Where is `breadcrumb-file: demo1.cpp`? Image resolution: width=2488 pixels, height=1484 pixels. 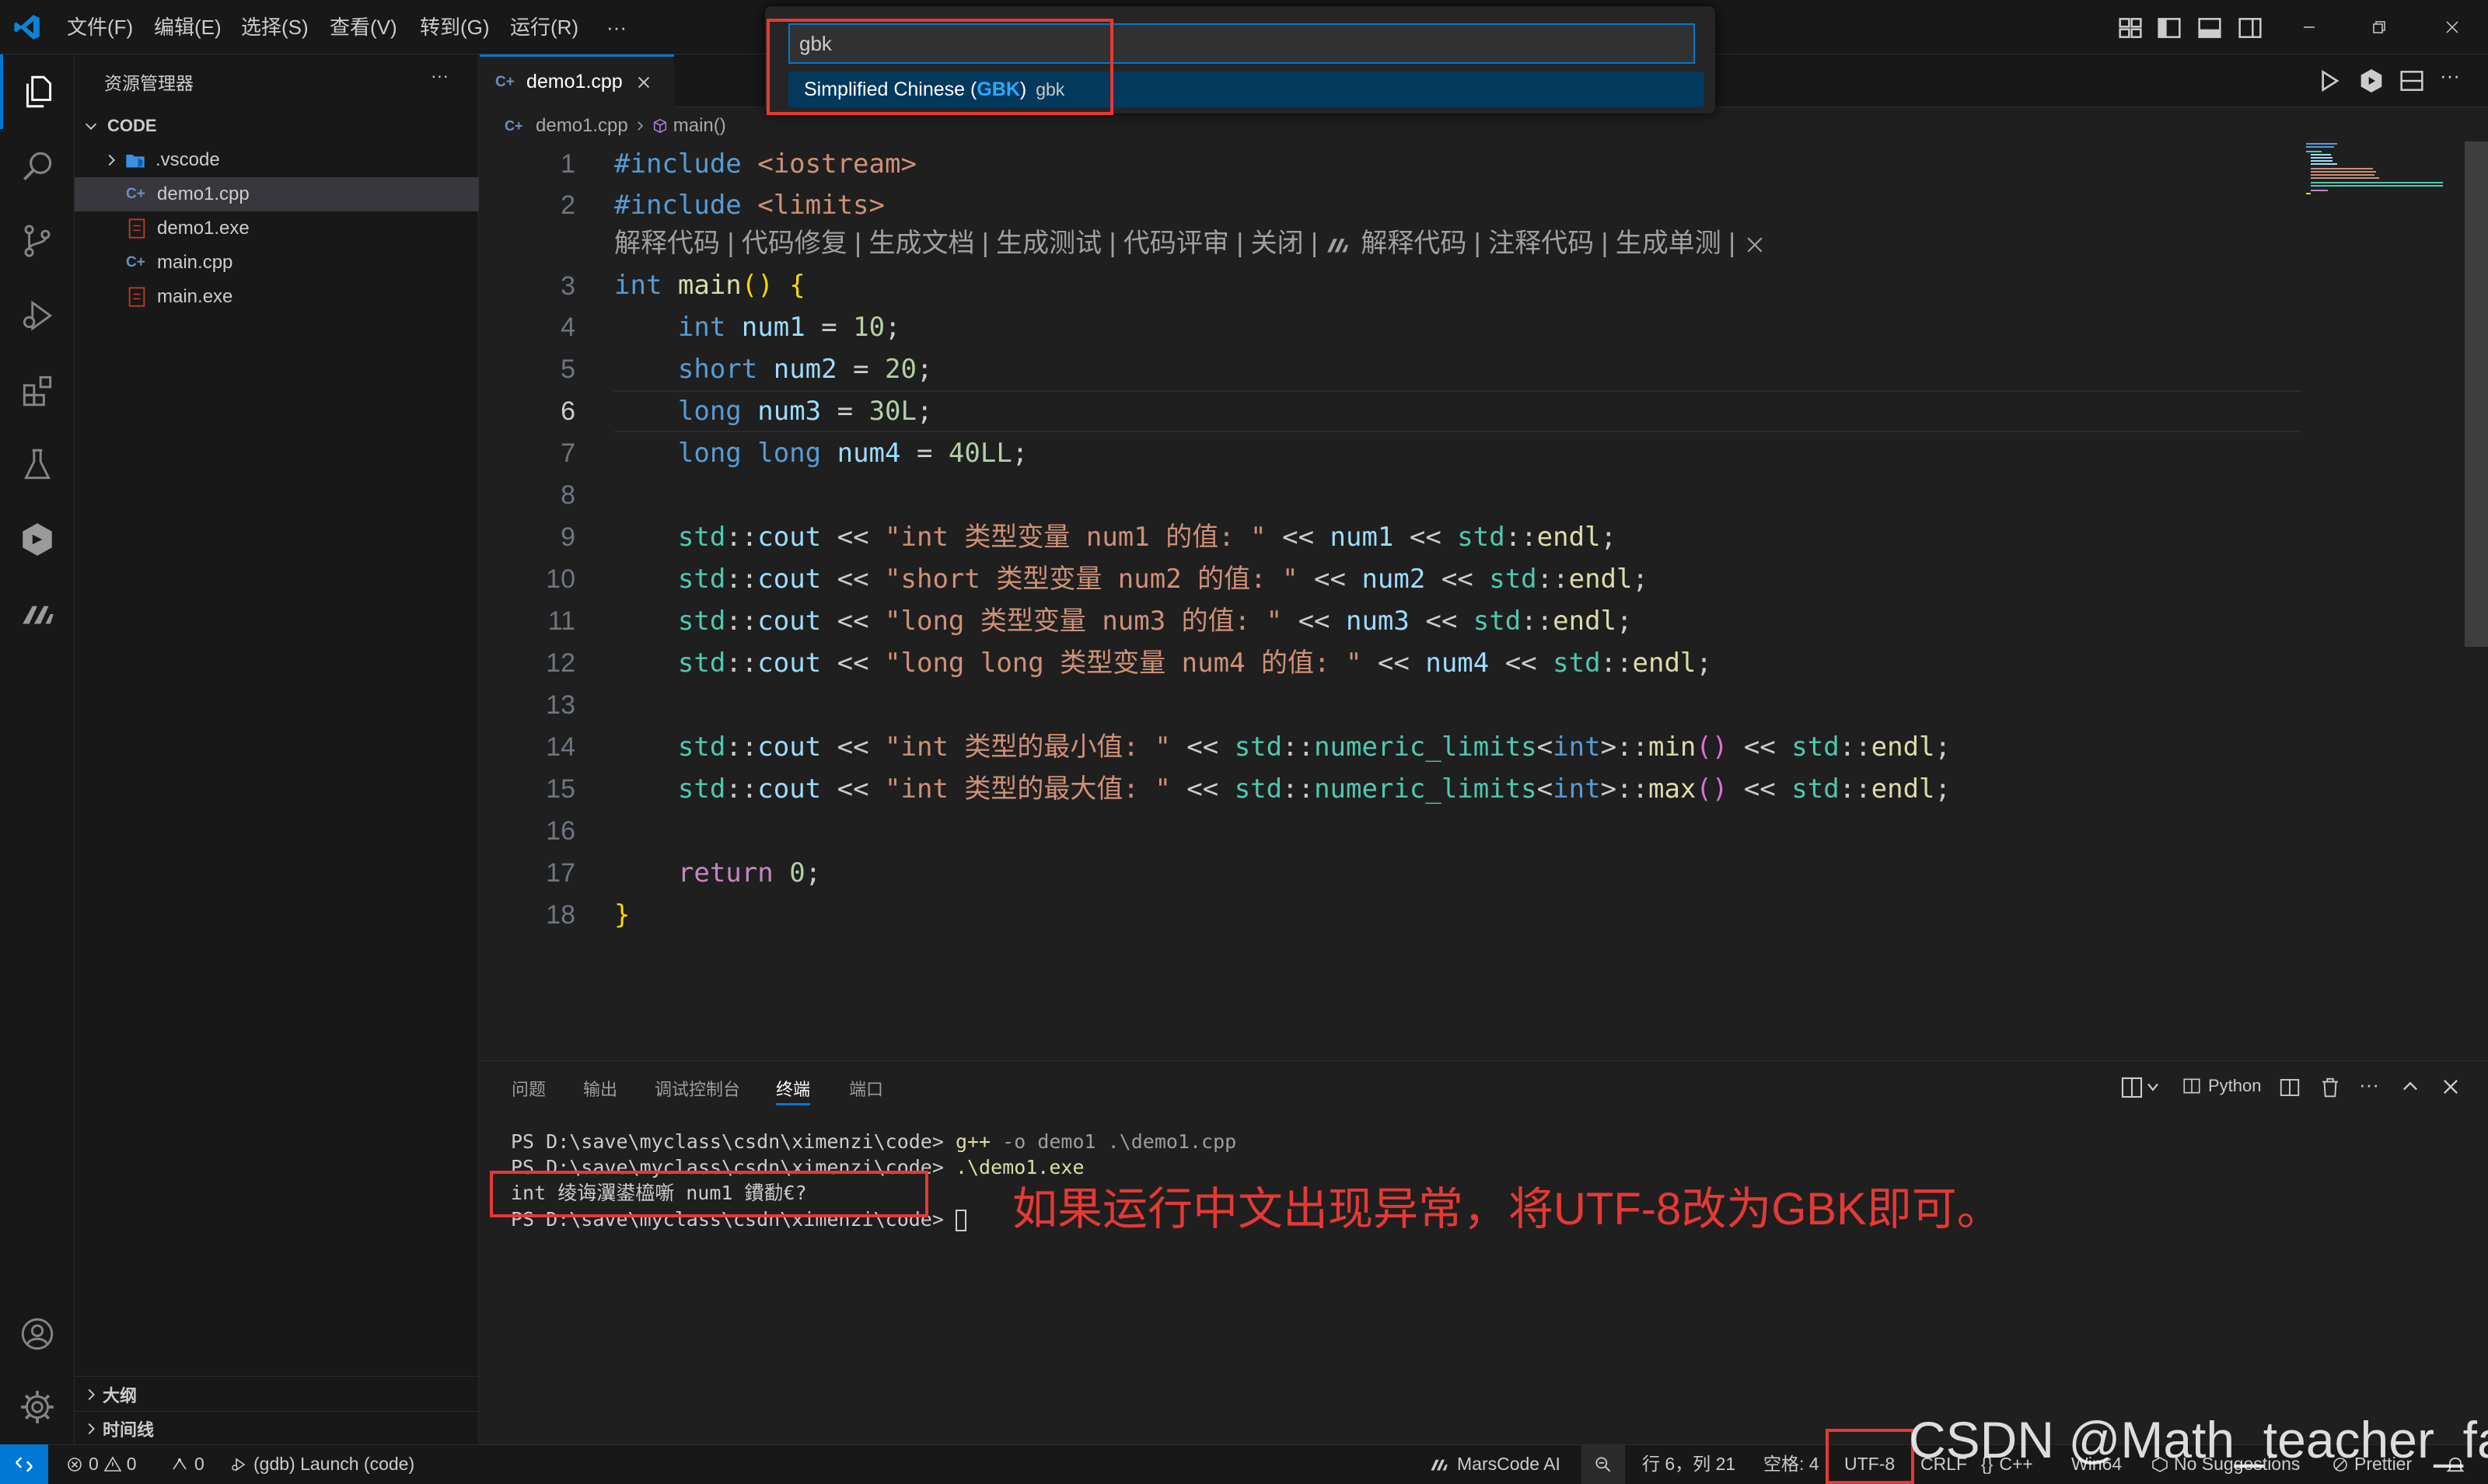
breadcrumb-file: demo1.cpp is located at coordinates (582, 126).